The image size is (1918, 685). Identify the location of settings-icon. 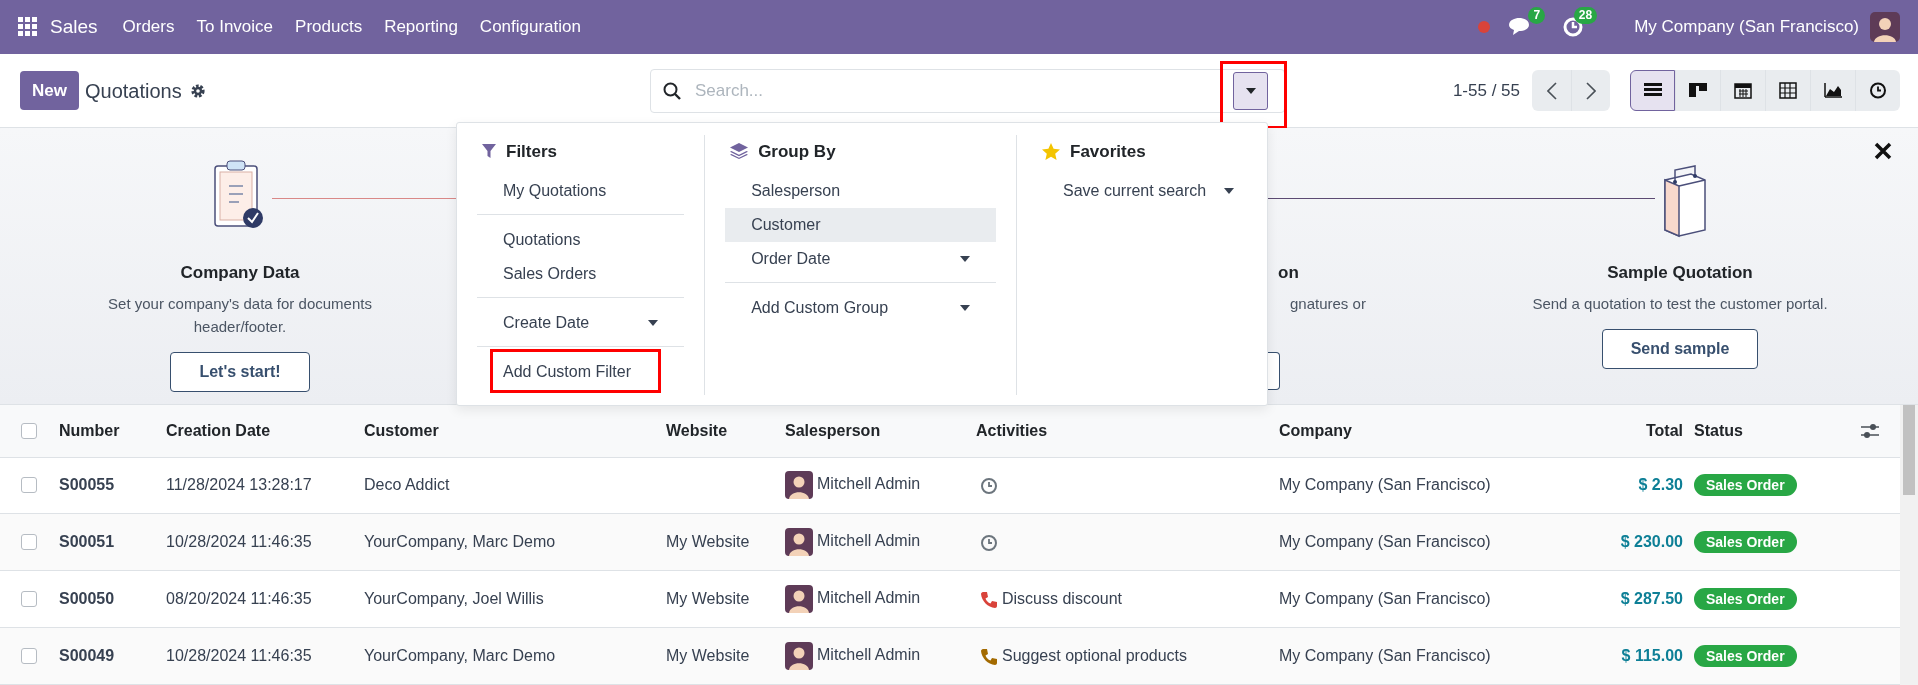
(197, 90).